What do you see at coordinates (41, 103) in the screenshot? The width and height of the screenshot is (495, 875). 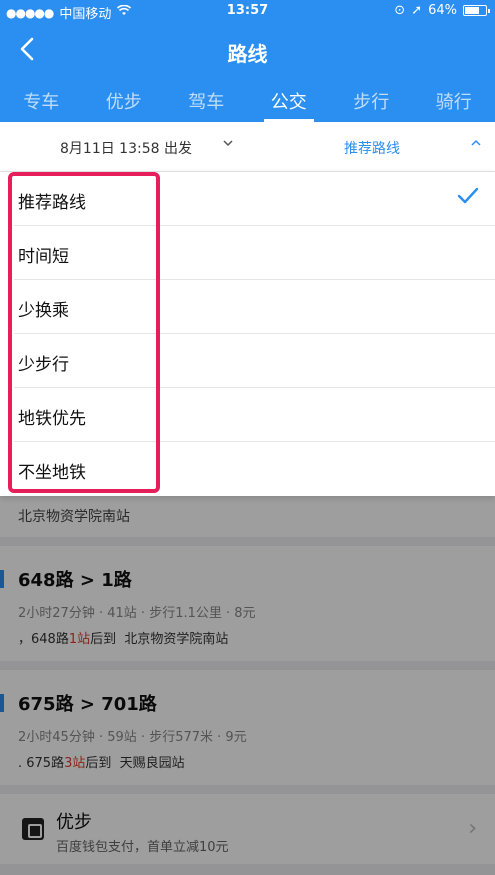 I see `tab-zhuanche: 专车` at bounding box center [41, 103].